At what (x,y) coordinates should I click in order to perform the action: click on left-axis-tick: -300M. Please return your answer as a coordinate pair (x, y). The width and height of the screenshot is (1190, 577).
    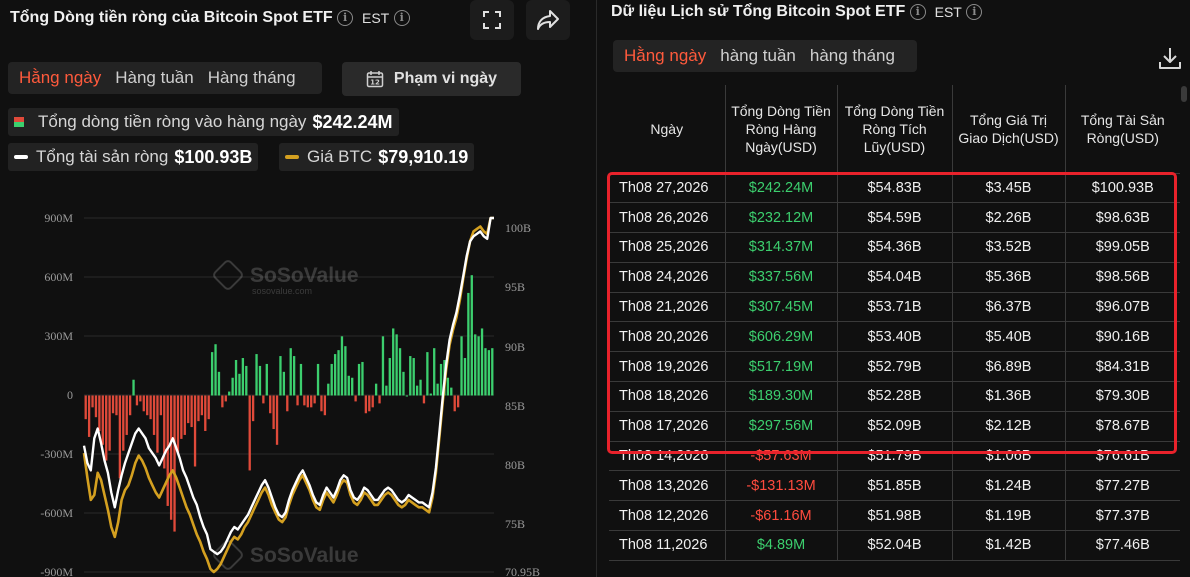
    Looking at the image, I should click on (56, 454).